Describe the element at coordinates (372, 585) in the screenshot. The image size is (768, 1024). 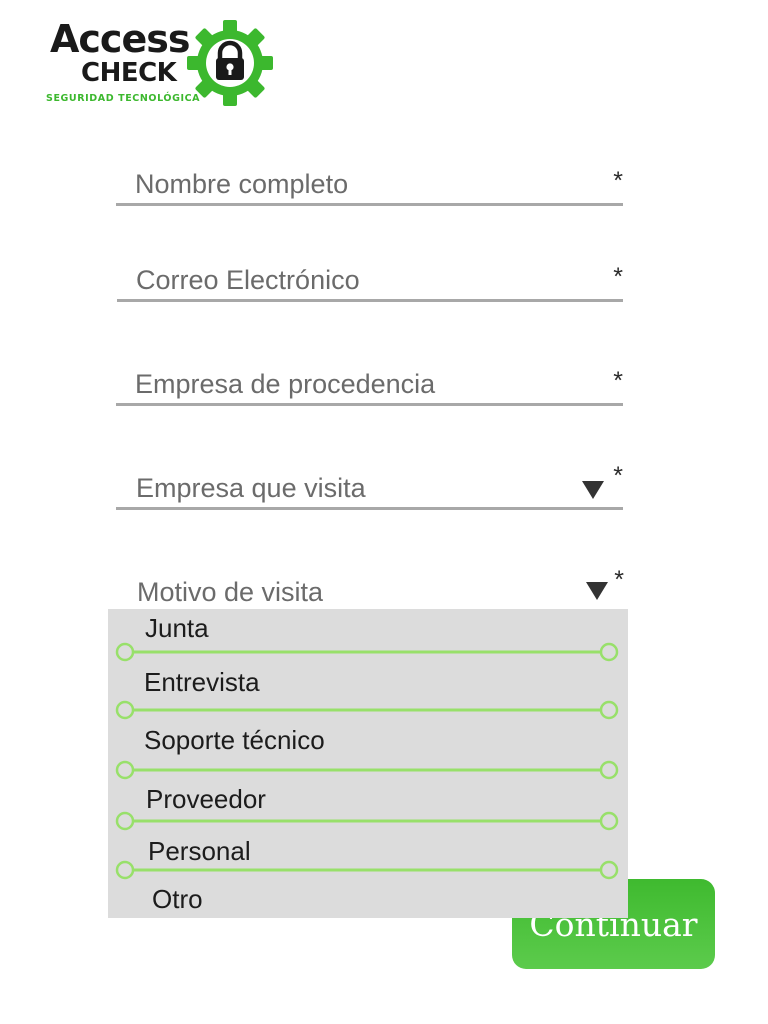
I see `visit-reason-select: Motivo de visita *` at that location.